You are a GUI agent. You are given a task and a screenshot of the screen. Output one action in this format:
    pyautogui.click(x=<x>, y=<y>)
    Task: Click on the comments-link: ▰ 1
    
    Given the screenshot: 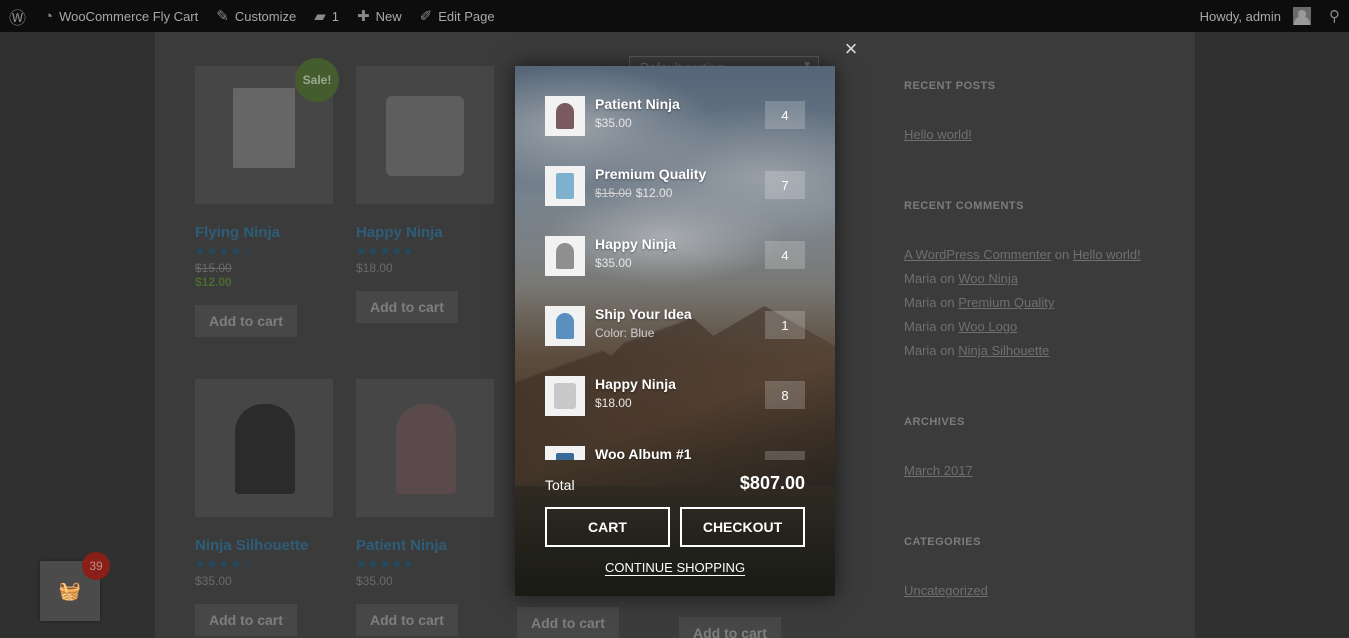 What is the action you would take?
    pyautogui.click(x=326, y=16)
    